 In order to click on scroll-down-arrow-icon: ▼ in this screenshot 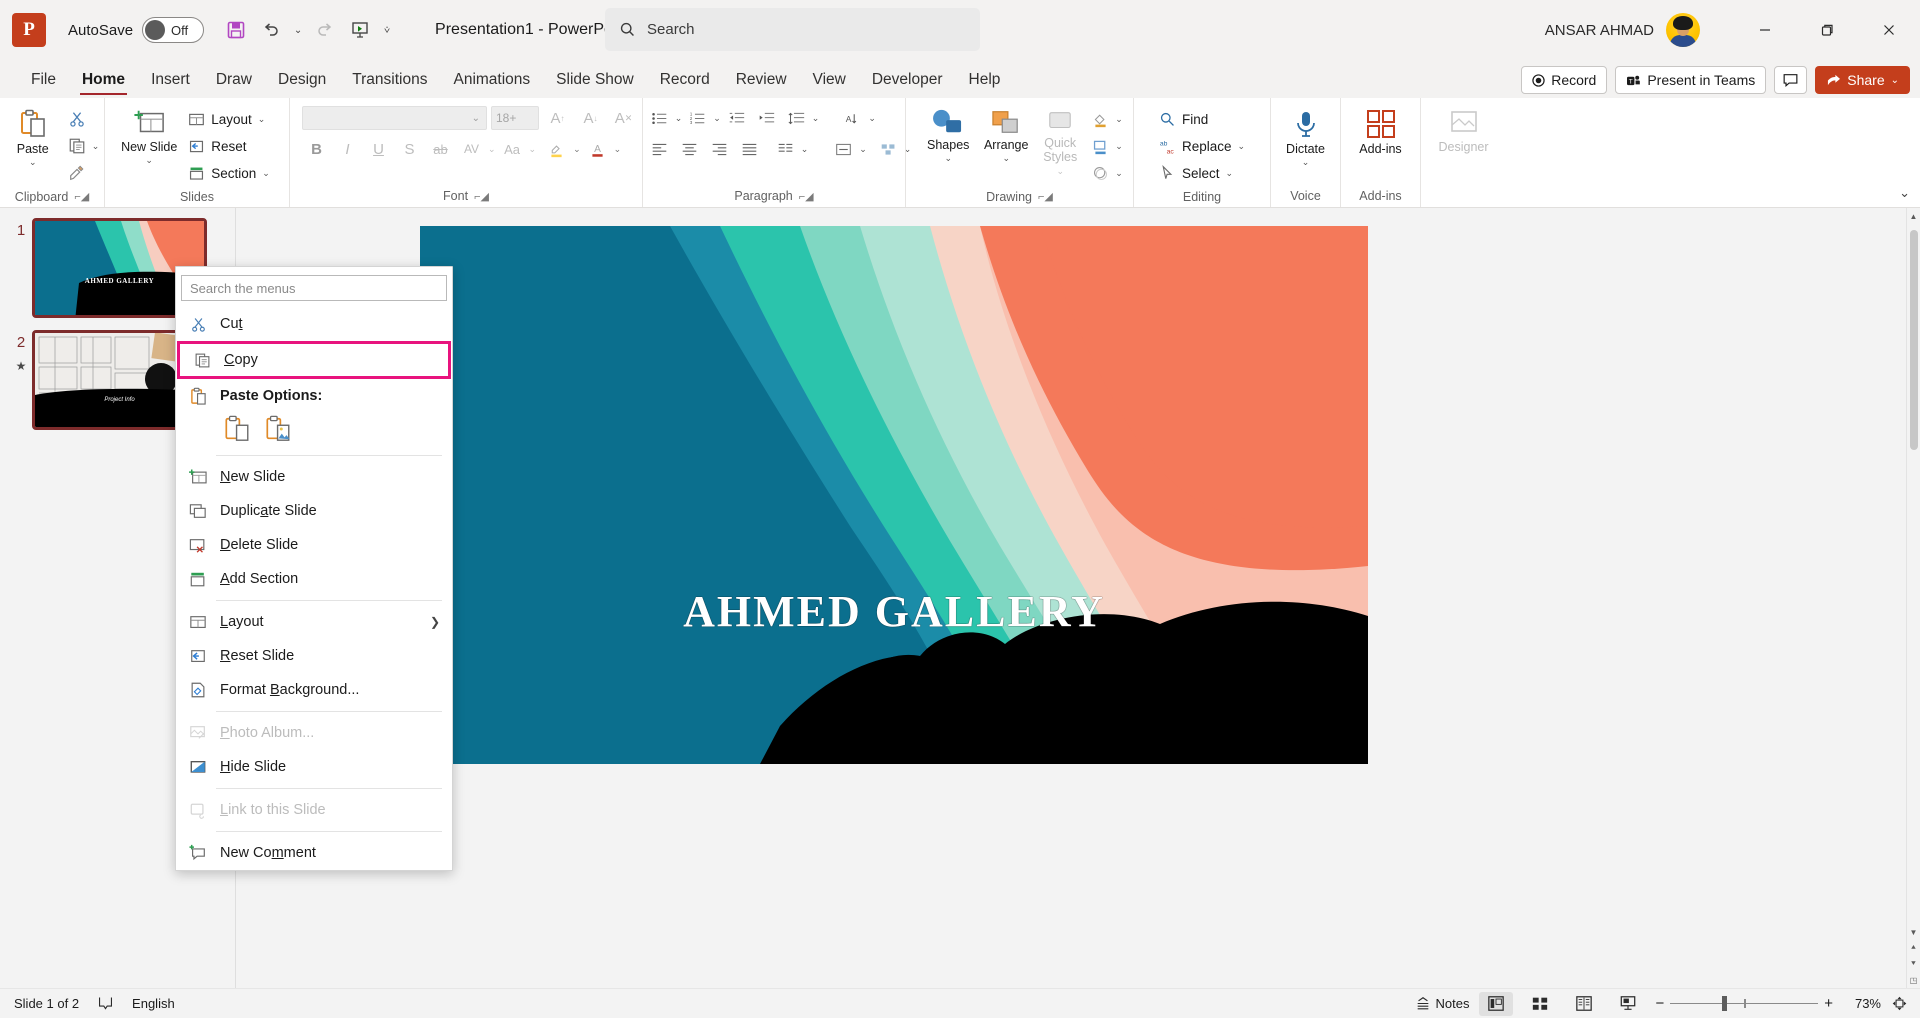, I will do `click(1913, 932)`.